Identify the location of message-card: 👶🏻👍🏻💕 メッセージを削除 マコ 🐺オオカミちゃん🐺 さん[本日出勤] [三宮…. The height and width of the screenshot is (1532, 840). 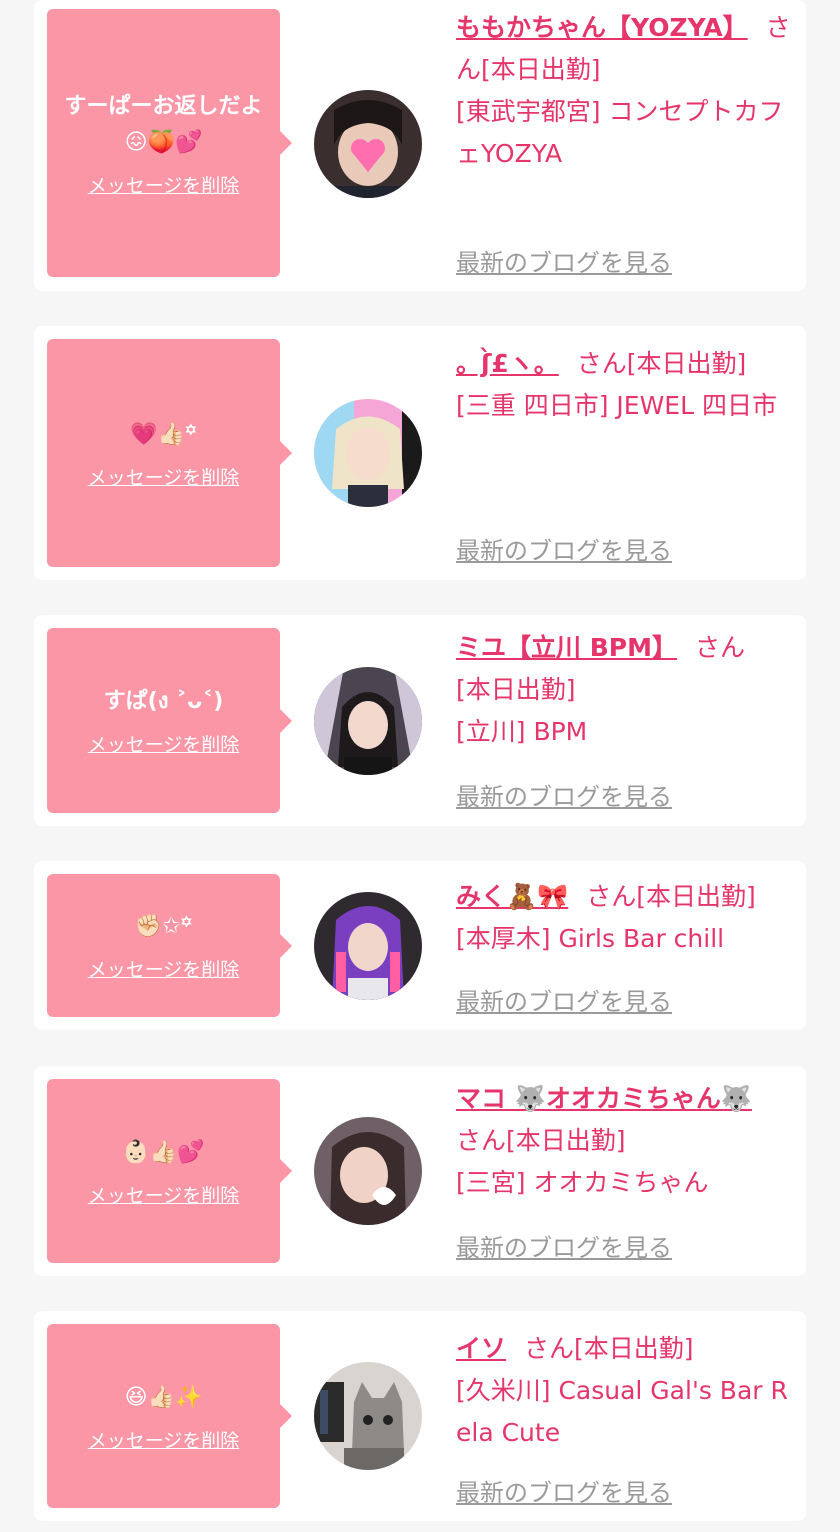
(420, 1171).